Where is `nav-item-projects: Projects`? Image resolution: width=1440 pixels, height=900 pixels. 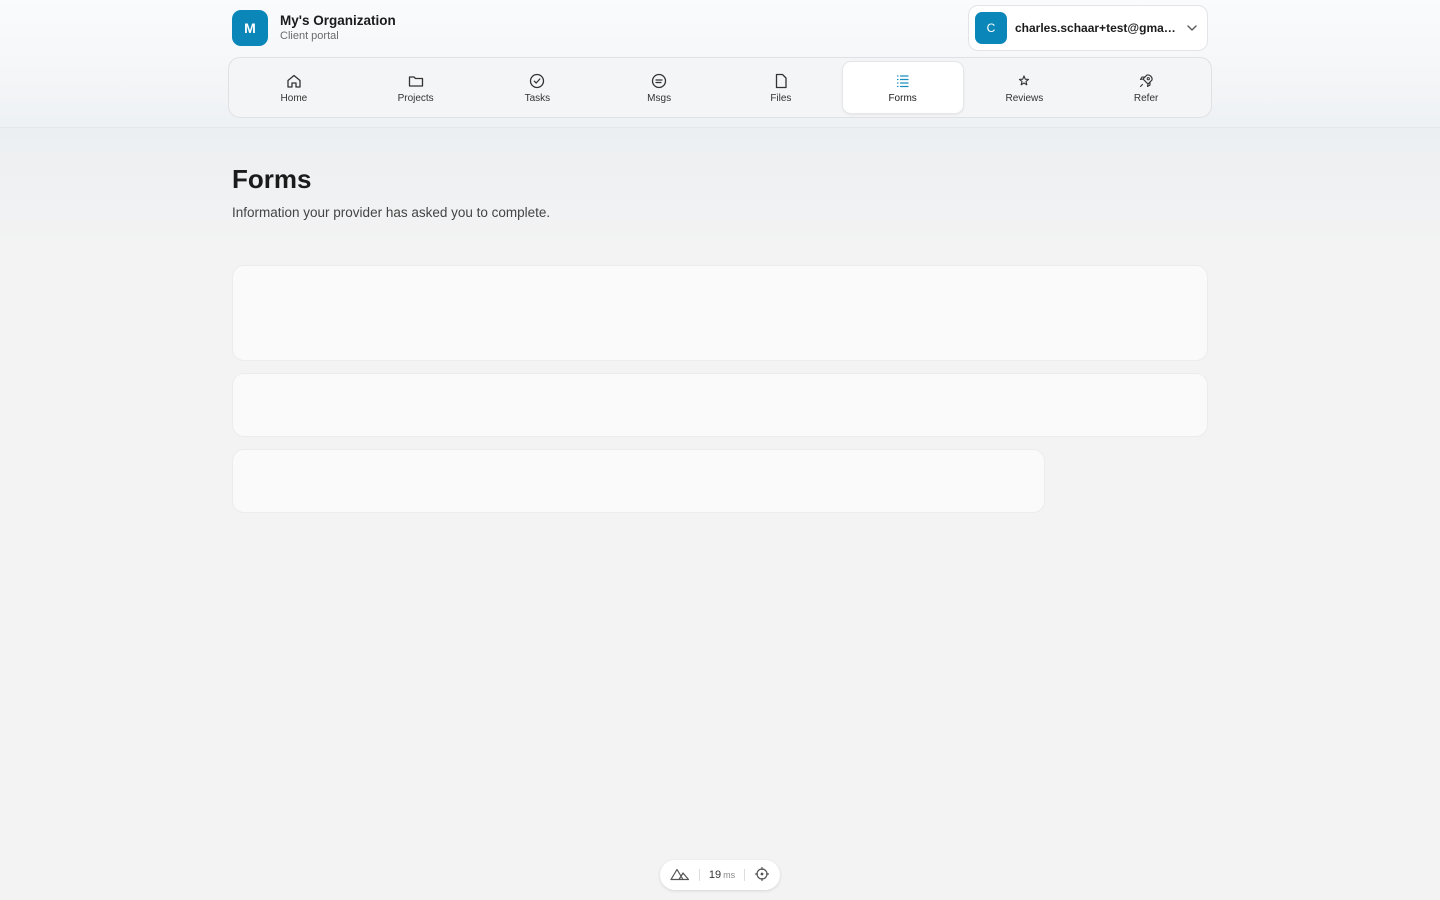 nav-item-projects: Projects is located at coordinates (416, 87).